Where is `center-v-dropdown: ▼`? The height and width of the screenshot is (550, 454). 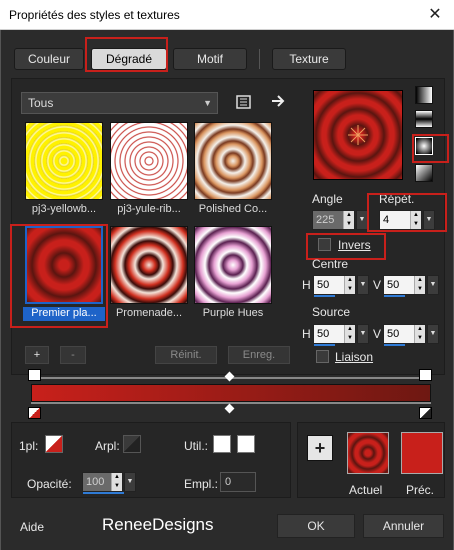
center-v-dropdown: ▼ is located at coordinates (433, 285).